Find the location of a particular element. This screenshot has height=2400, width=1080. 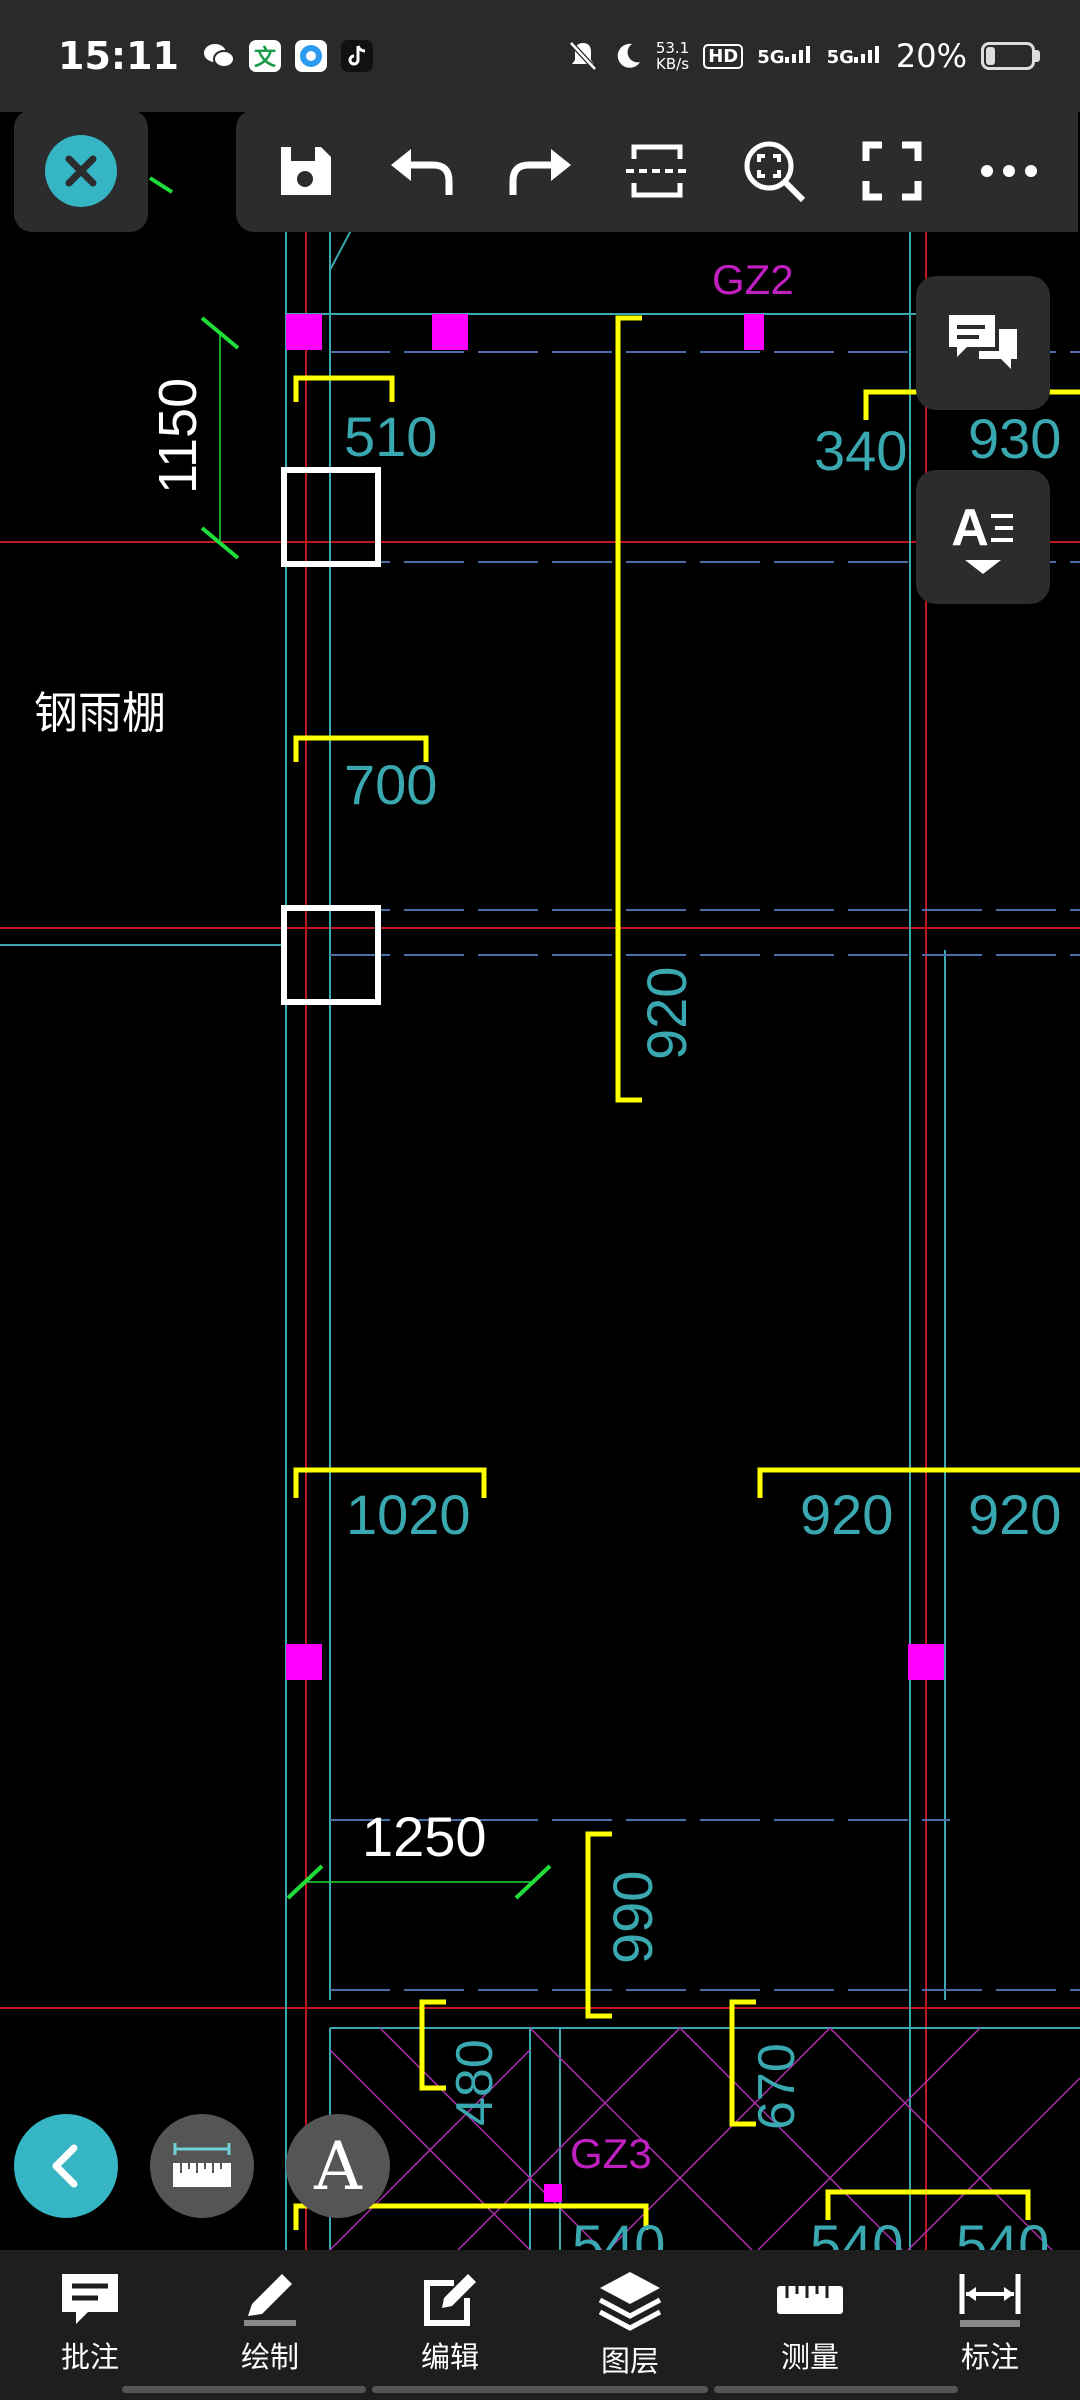

nav-edit: 编辑 is located at coordinates (450, 2323).